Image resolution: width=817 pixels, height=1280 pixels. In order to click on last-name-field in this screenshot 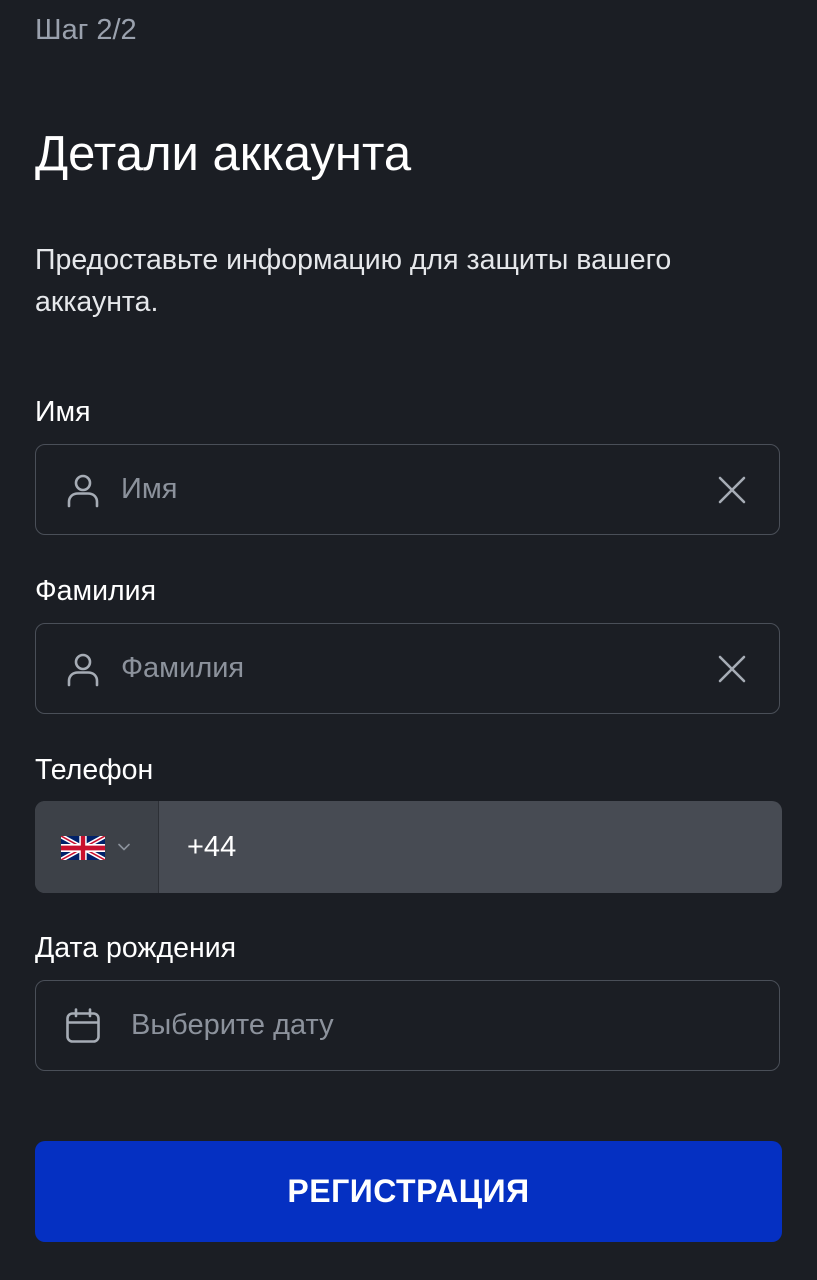, I will do `click(407, 668)`.